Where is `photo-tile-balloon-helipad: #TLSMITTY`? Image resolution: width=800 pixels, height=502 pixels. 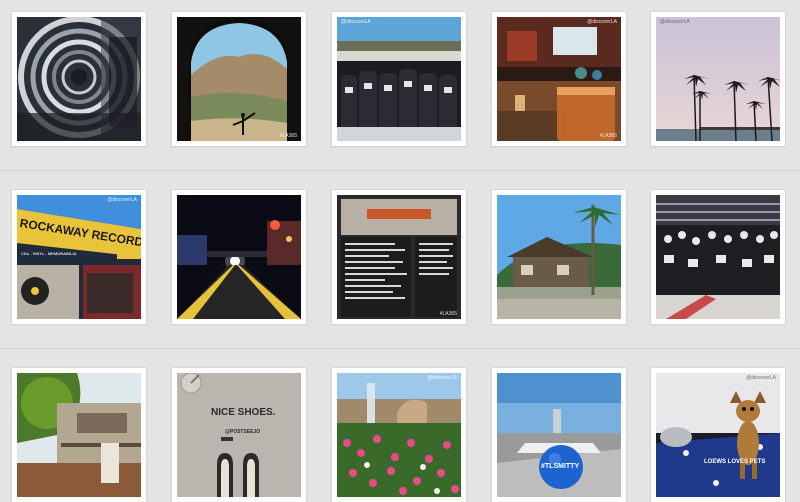
photo-tile-balloon-helipad: #TLSMITTY is located at coordinates (559, 435).